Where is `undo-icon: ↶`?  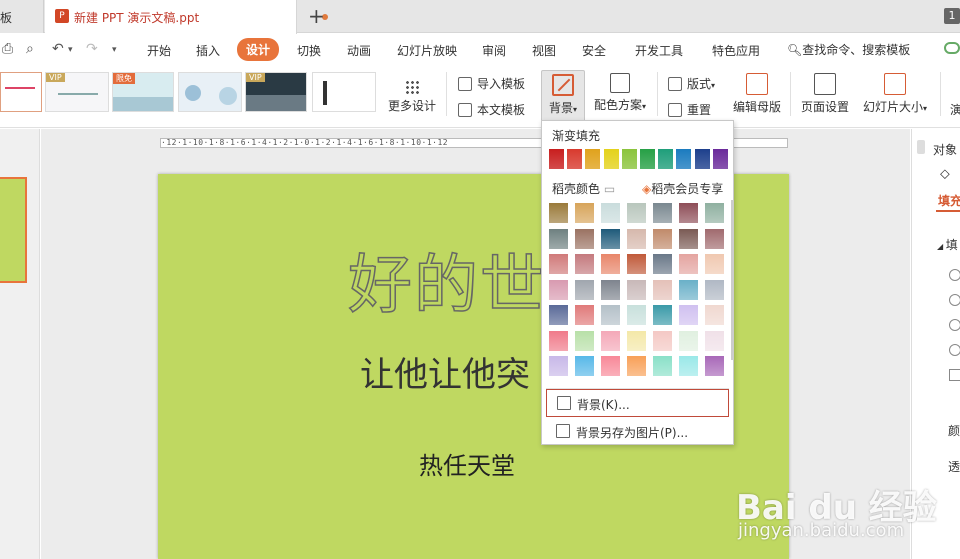 undo-icon: ↶ is located at coordinates (58, 49).